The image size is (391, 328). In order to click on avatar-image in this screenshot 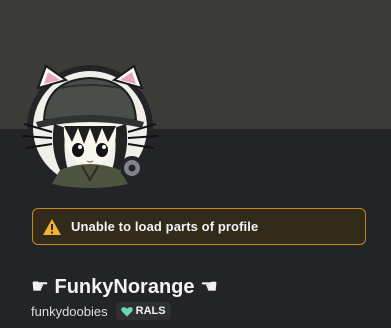, I will do `click(90, 127)`.